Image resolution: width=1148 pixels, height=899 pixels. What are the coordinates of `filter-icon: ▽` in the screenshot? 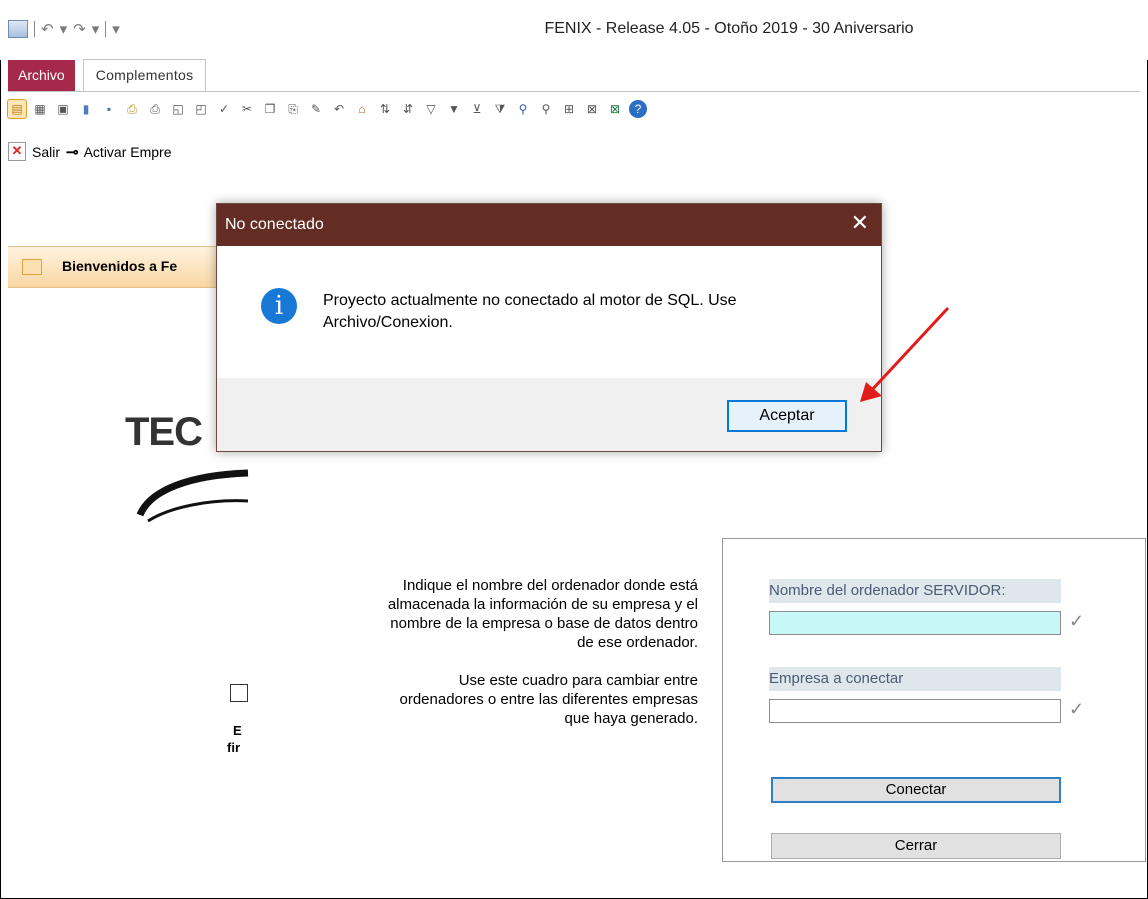 It's located at (431, 109).